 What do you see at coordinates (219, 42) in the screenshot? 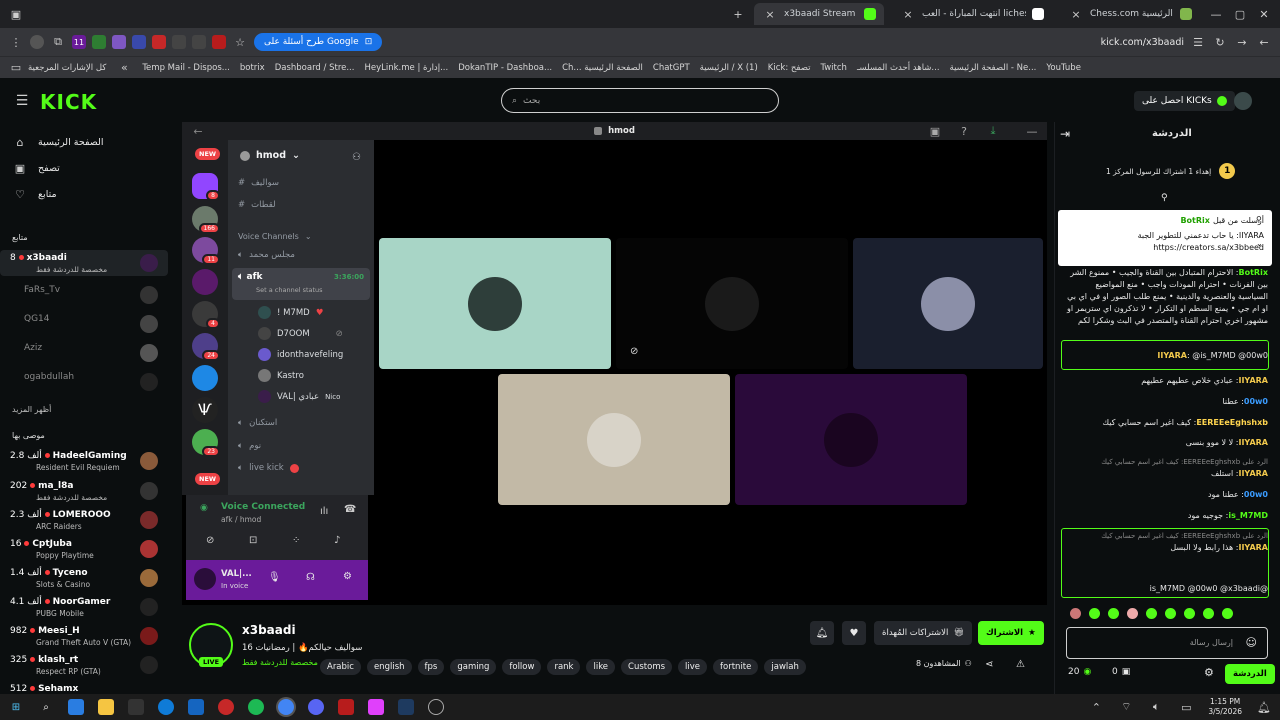
I see `extension-red-icon` at bounding box center [219, 42].